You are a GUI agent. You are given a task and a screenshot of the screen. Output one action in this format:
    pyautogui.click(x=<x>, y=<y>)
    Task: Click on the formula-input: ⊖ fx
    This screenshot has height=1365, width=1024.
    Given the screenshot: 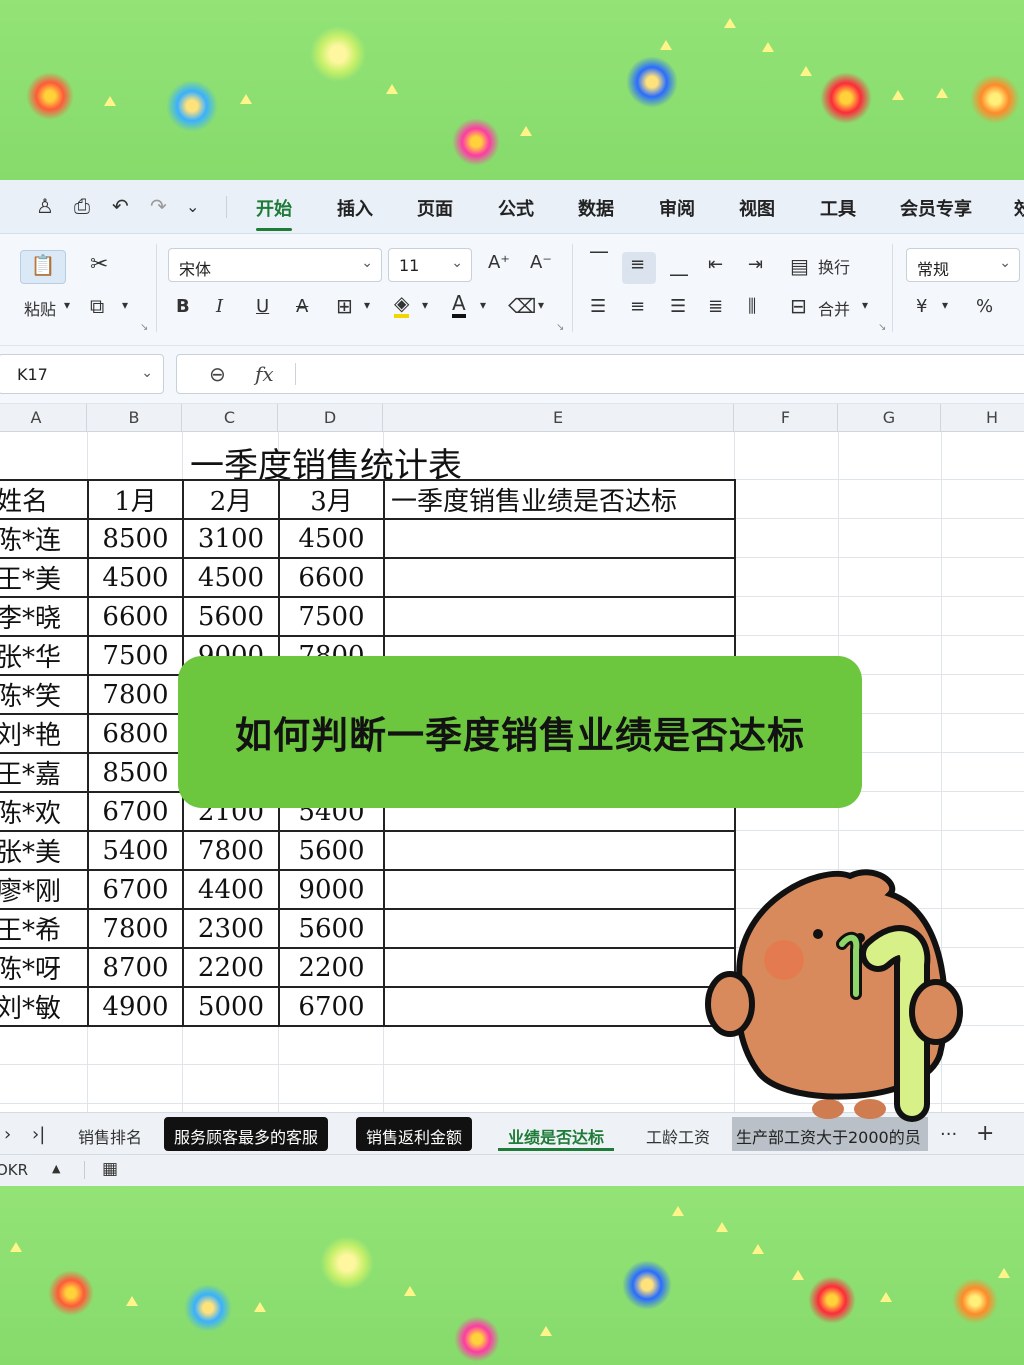 What is the action you would take?
    pyautogui.click(x=600, y=374)
    